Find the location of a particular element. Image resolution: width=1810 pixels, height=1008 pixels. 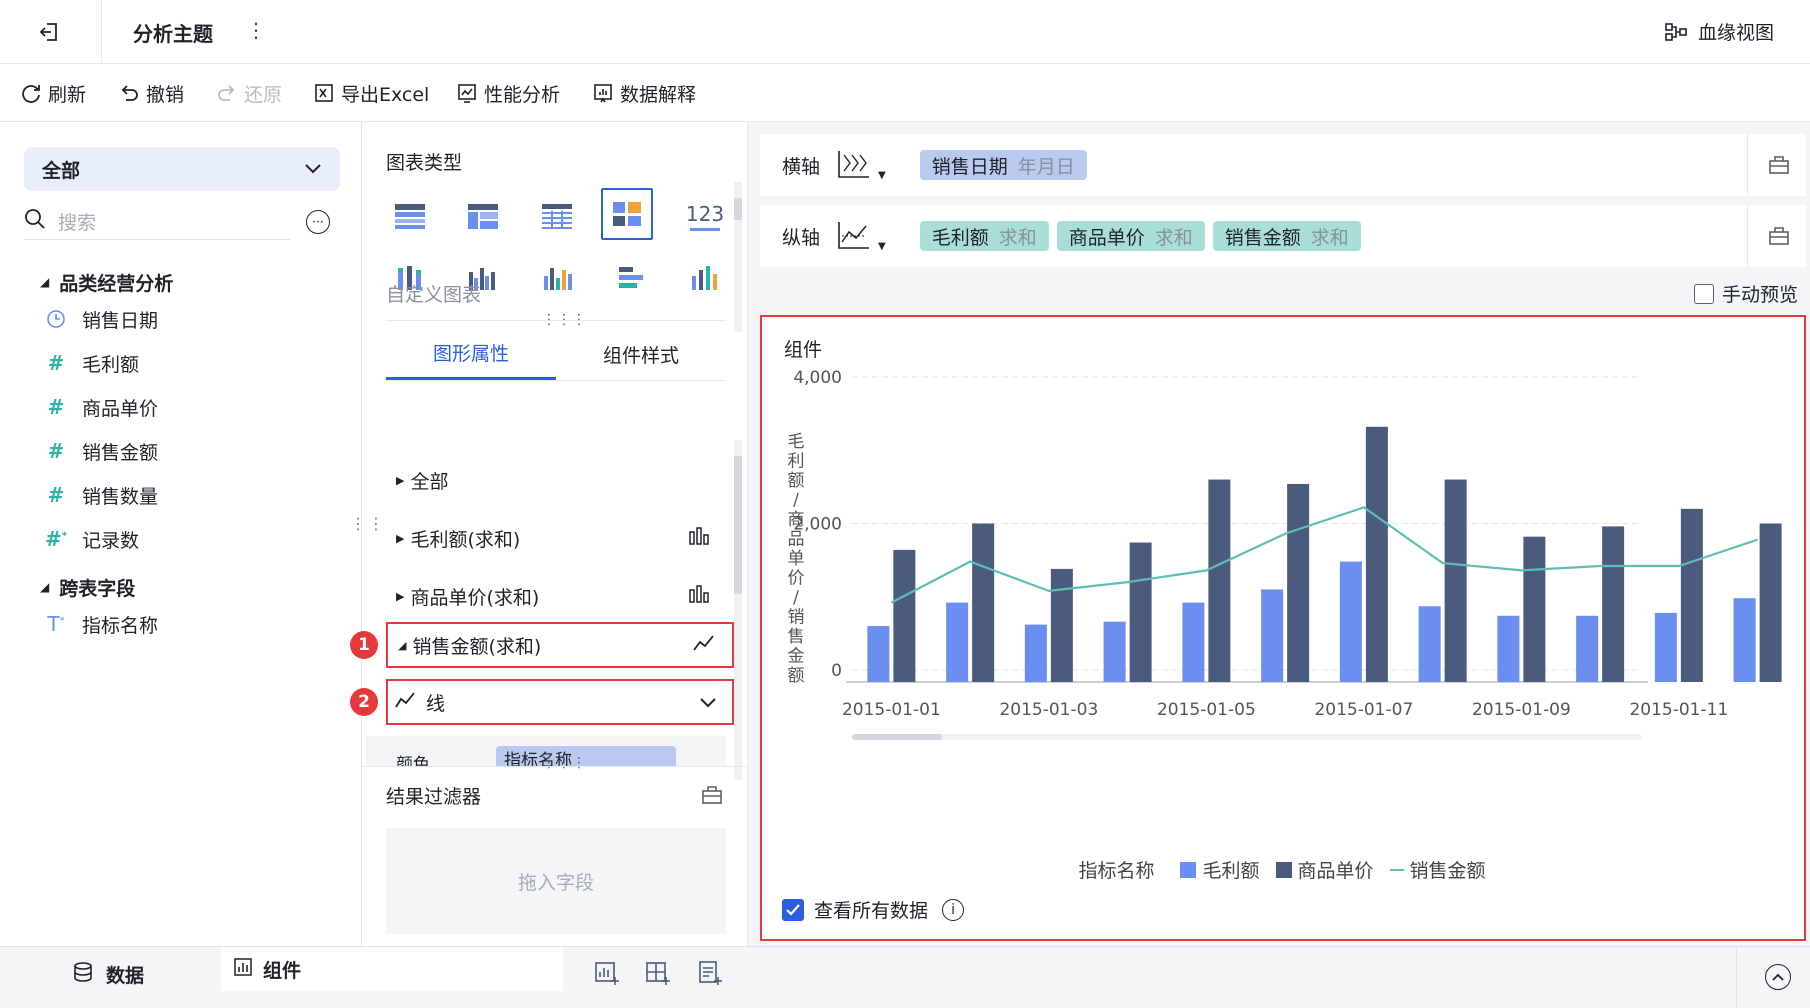

search-box: 搜索 is located at coordinates (157, 222).